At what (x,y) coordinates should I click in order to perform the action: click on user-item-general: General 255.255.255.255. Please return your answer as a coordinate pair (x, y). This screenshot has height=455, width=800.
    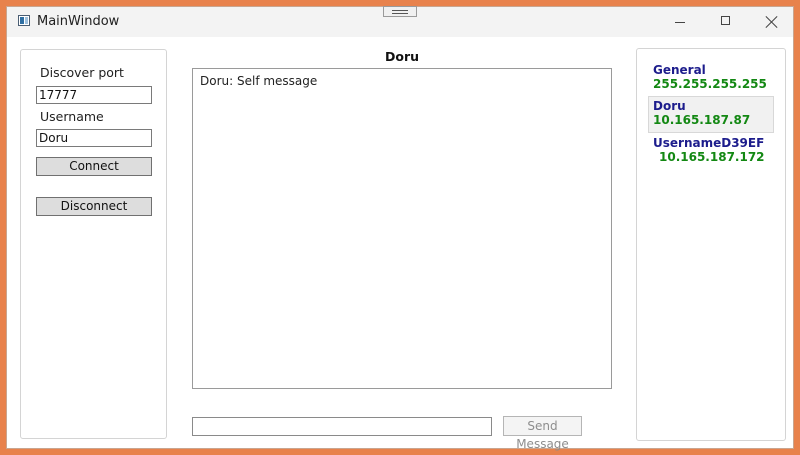
    Looking at the image, I should click on (710, 77).